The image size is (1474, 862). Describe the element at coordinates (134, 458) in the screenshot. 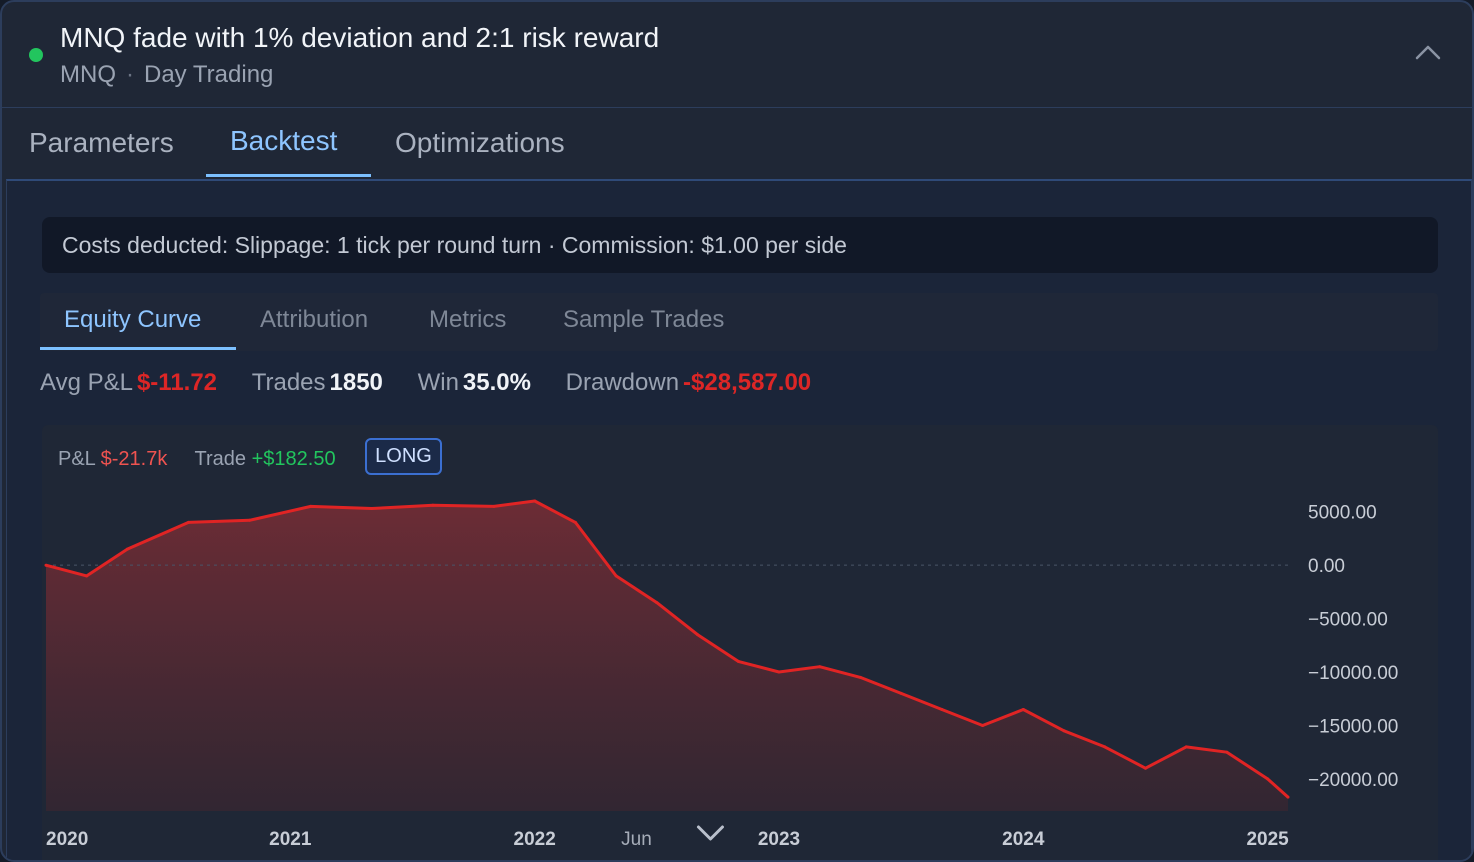

I see `legend-pnl-value: $-21.7k` at that location.